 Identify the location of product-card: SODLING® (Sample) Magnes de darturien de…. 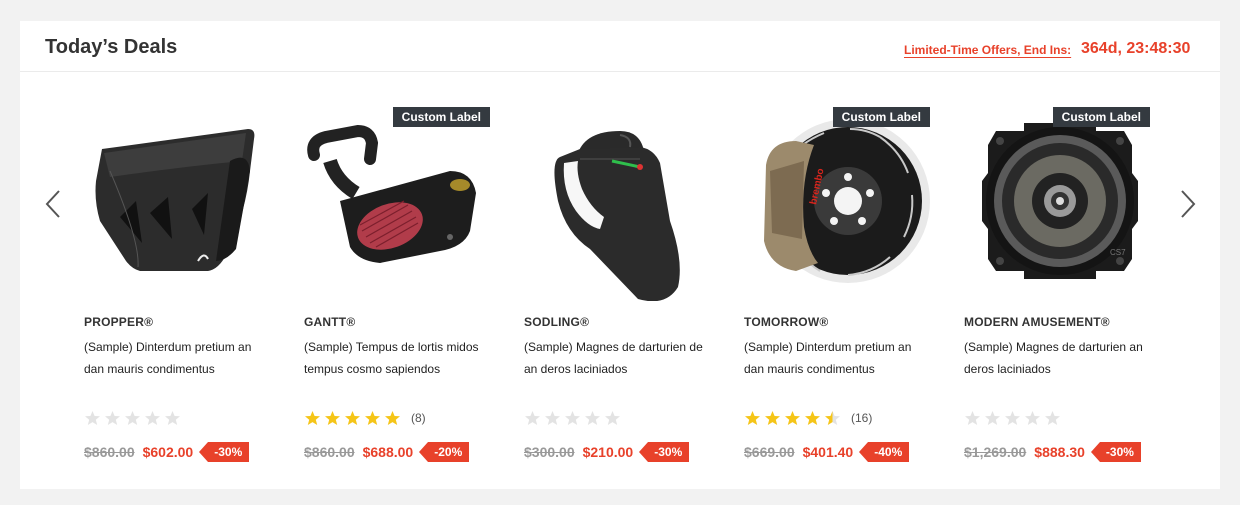
(620, 286).